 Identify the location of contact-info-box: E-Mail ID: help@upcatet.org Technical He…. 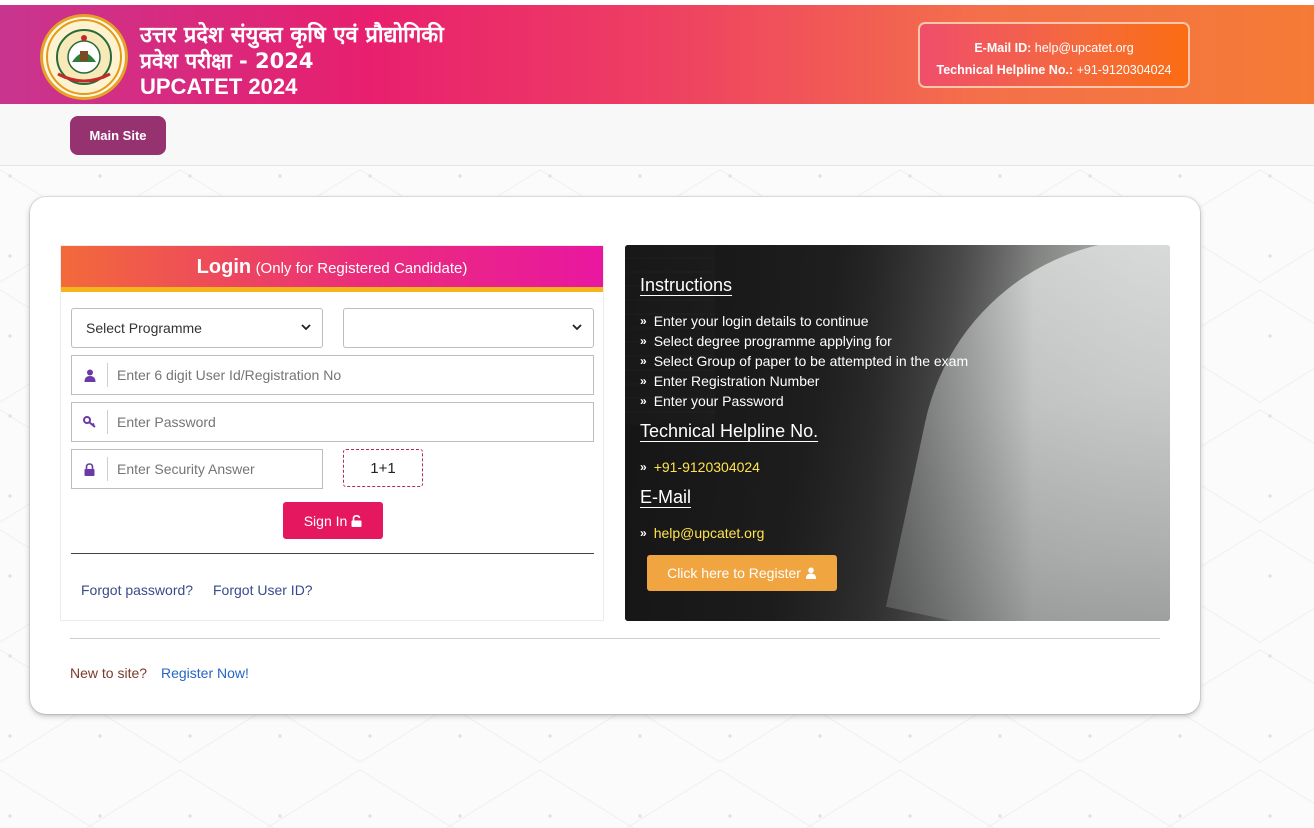
(1054, 55).